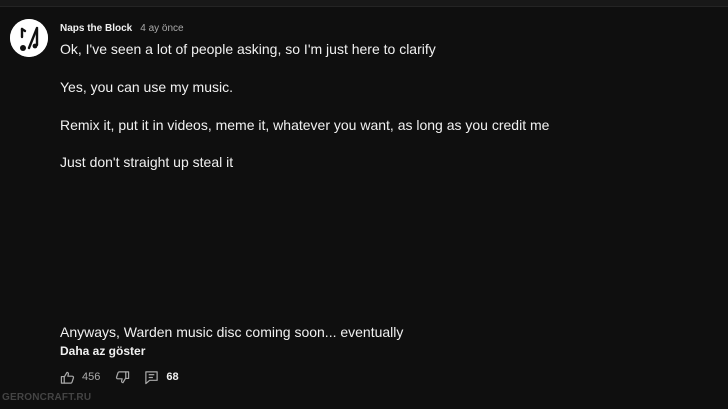 This screenshot has width=728, height=409. I want to click on comment-actions: 456 68, so click(119, 377).